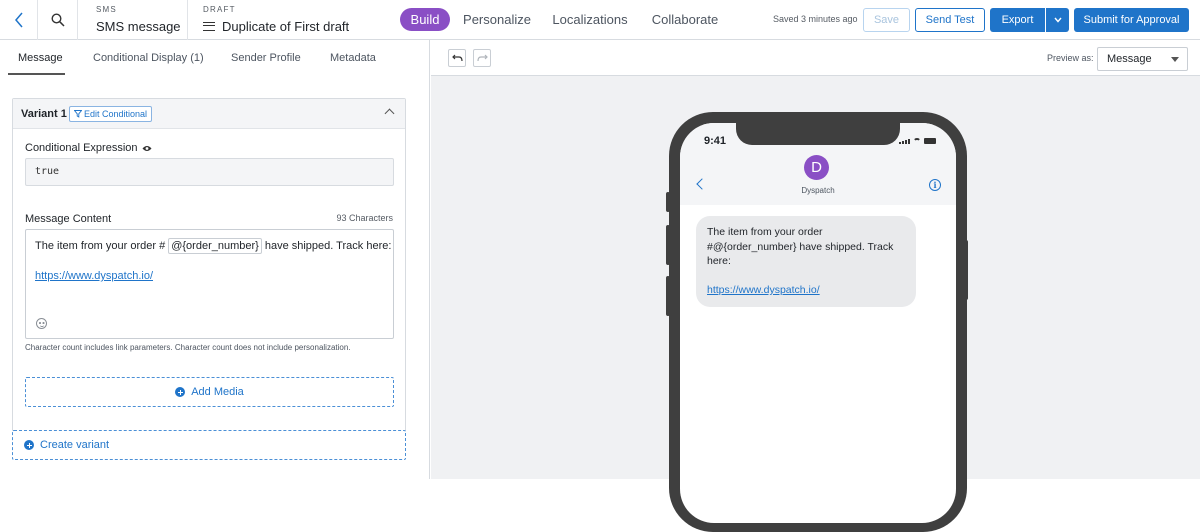 The height and width of the screenshot is (532, 1200). I want to click on bubble-link: https://www.dyspatch.io/, so click(763, 290).